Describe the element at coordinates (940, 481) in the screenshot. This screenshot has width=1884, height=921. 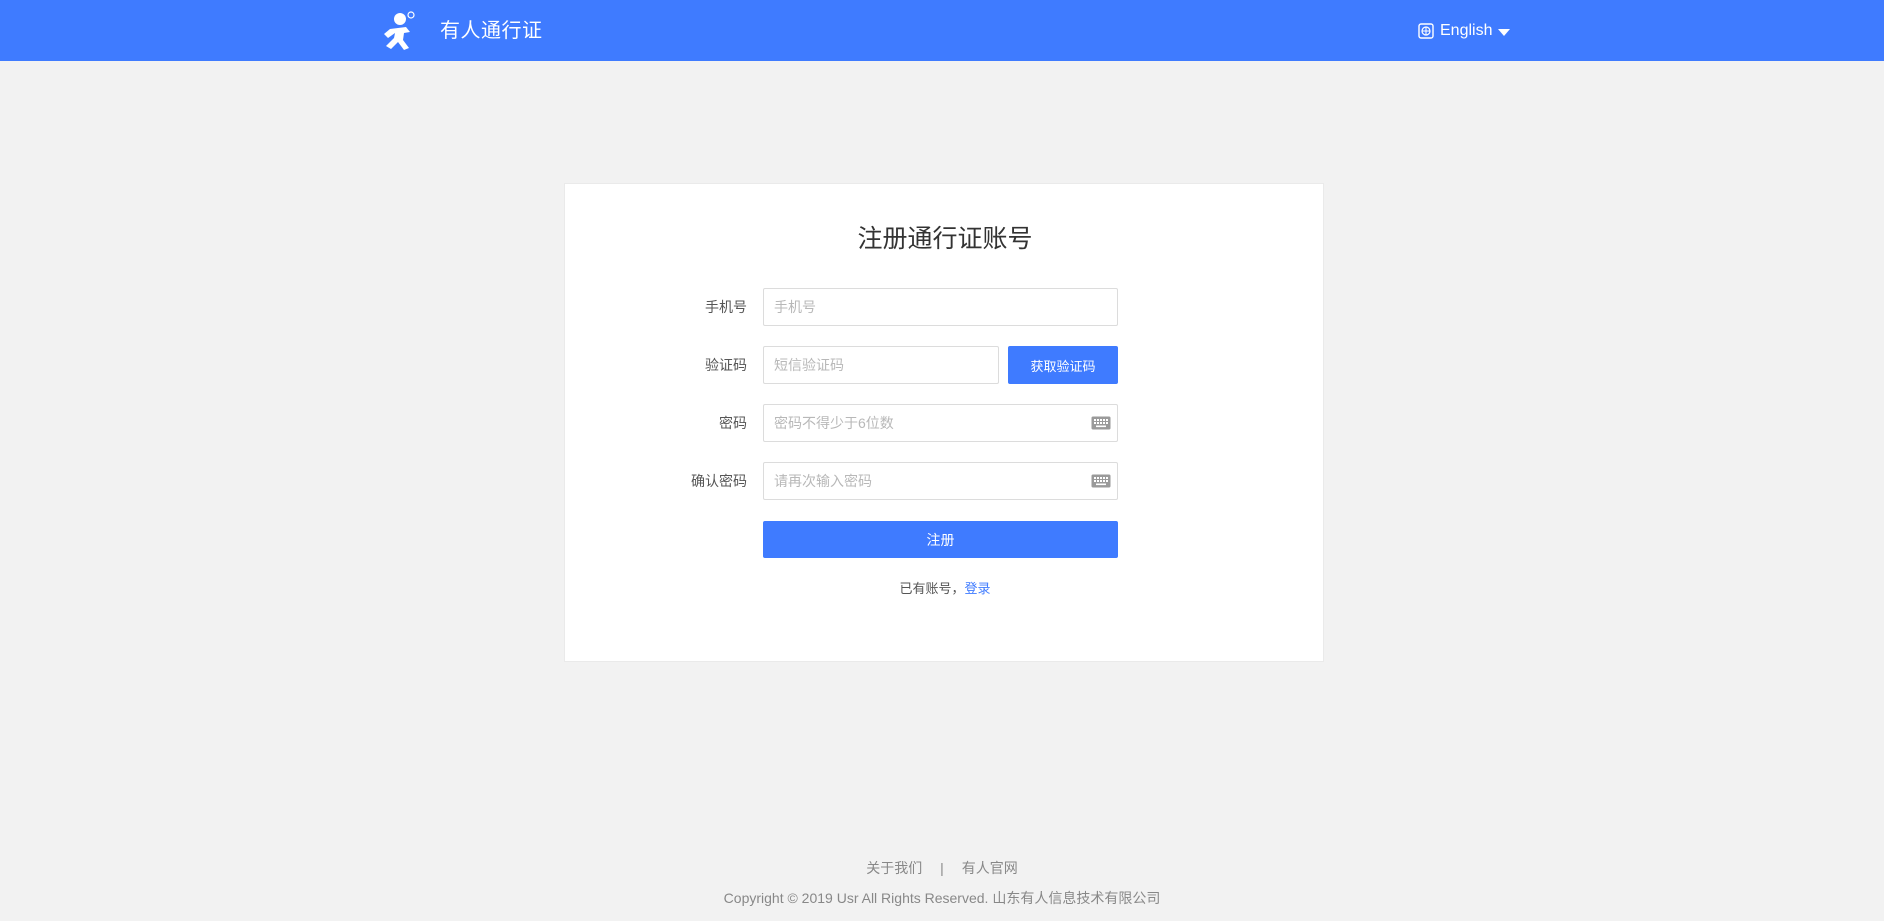
I see `confirm-password-input` at that location.